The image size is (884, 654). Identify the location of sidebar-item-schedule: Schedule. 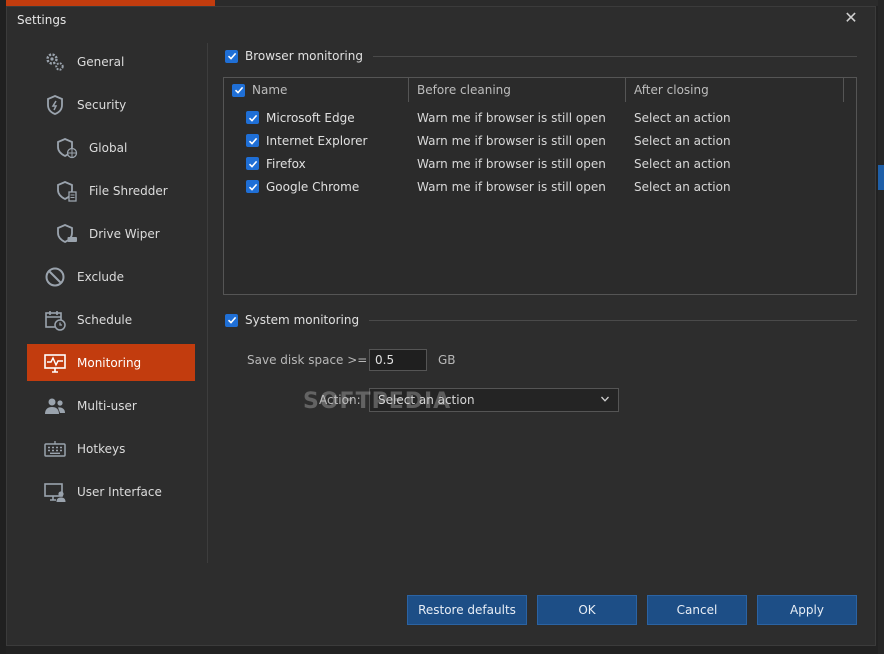
(111, 319).